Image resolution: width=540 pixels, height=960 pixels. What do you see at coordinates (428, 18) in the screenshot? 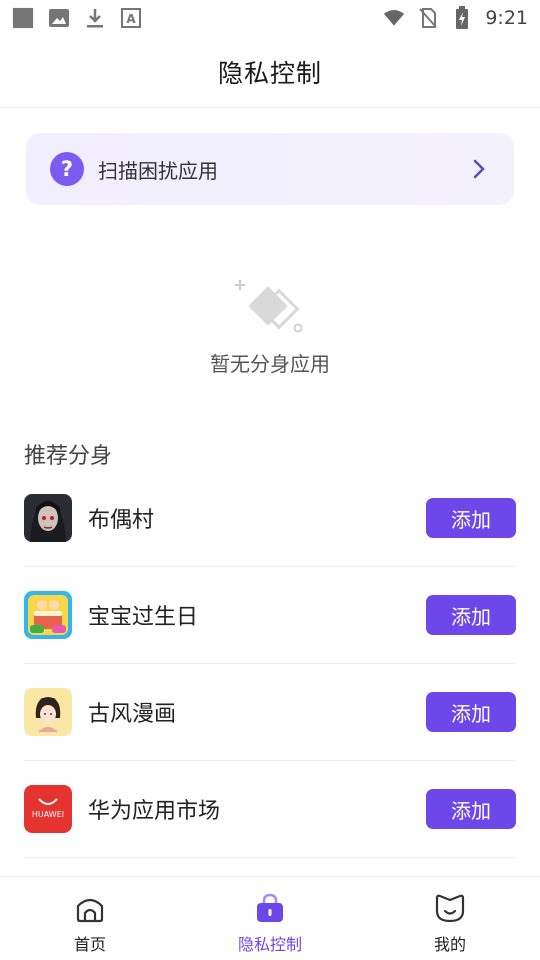
I see `no-sim-icon` at bounding box center [428, 18].